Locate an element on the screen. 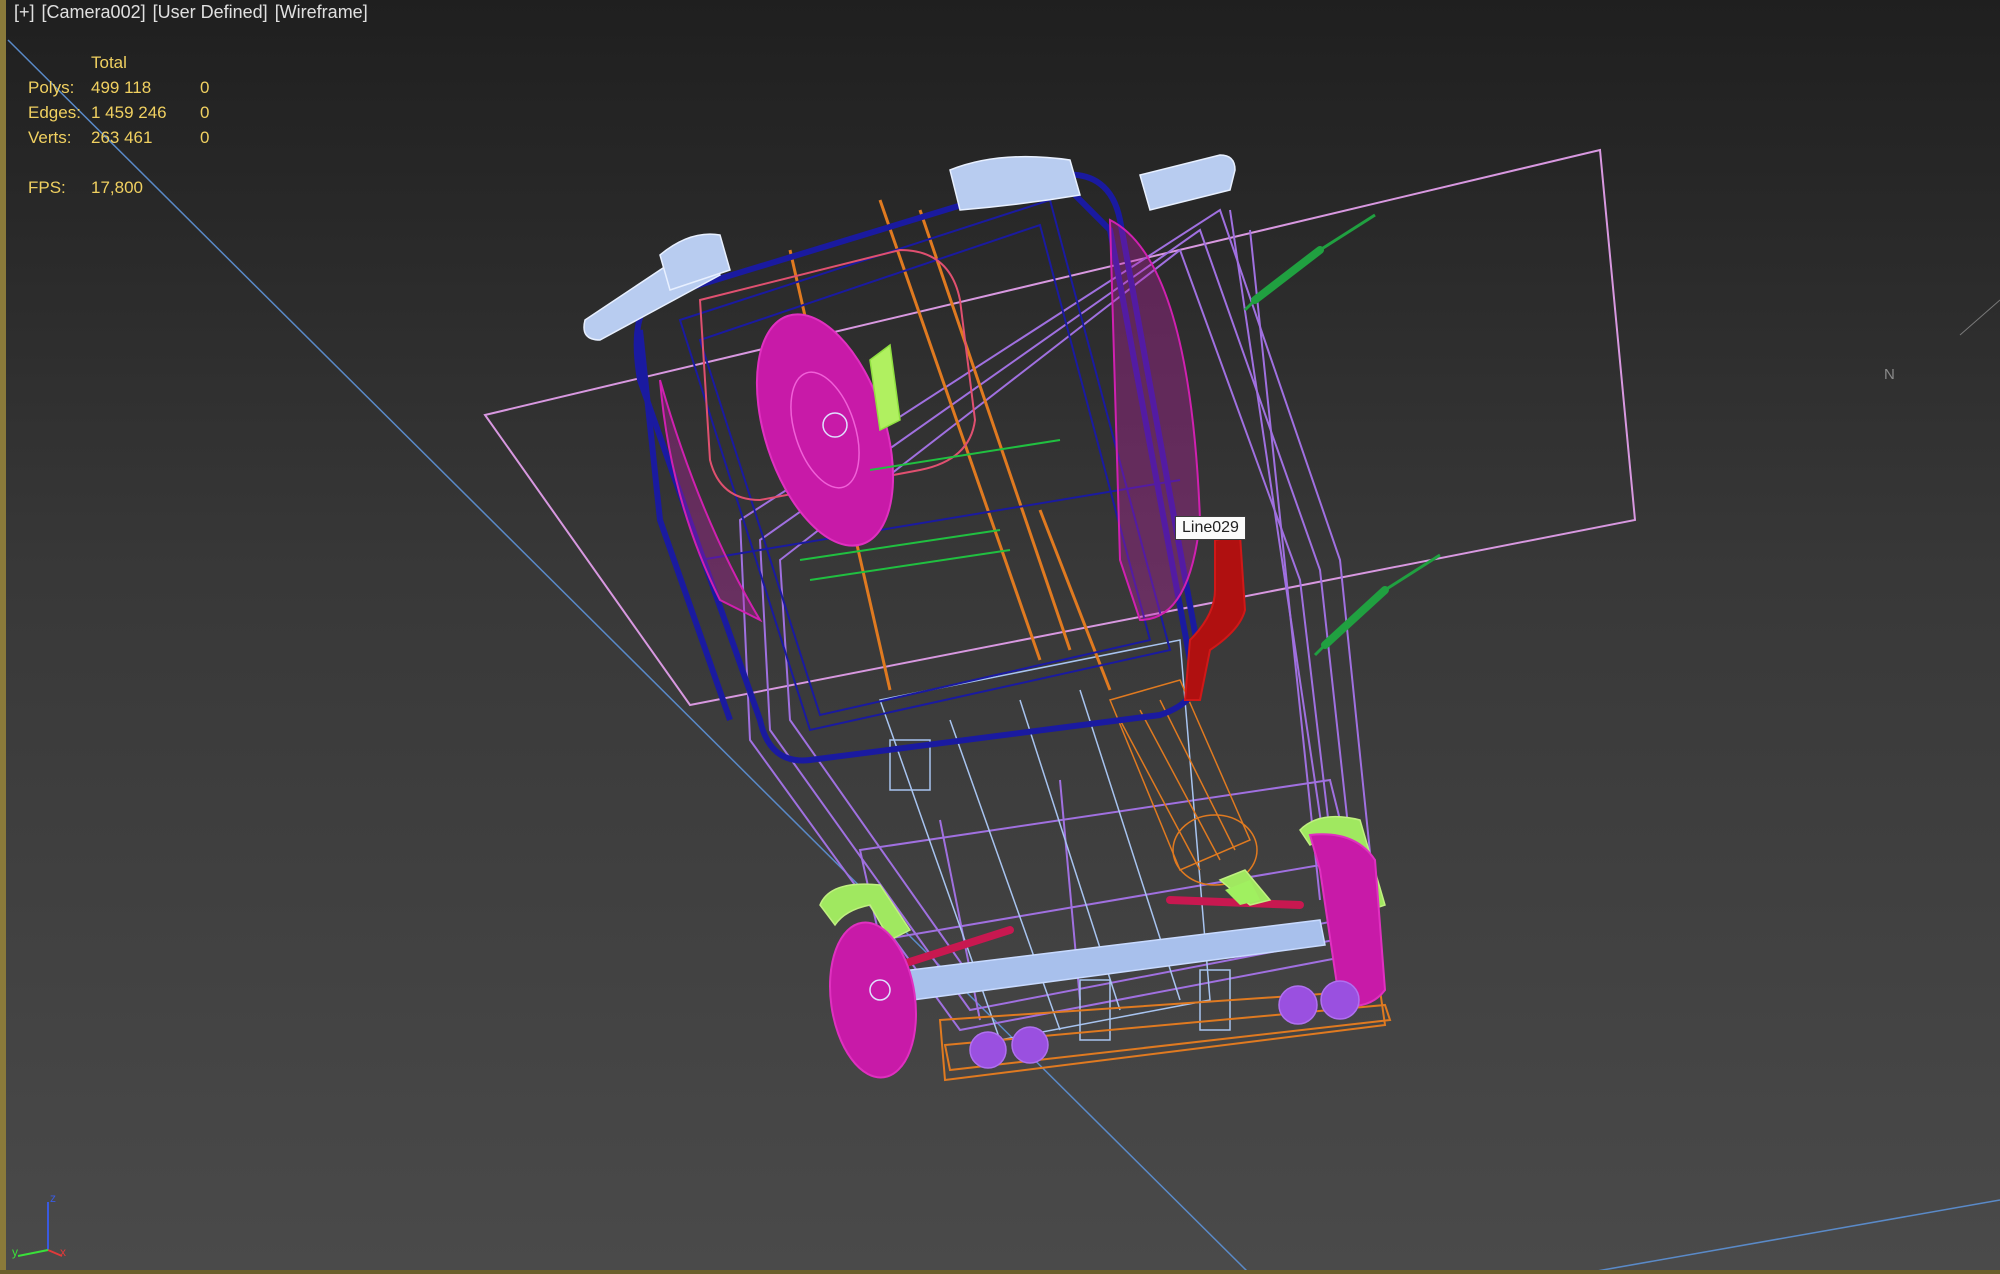  exhaust-cylinder is located at coordinates (1183, 782).